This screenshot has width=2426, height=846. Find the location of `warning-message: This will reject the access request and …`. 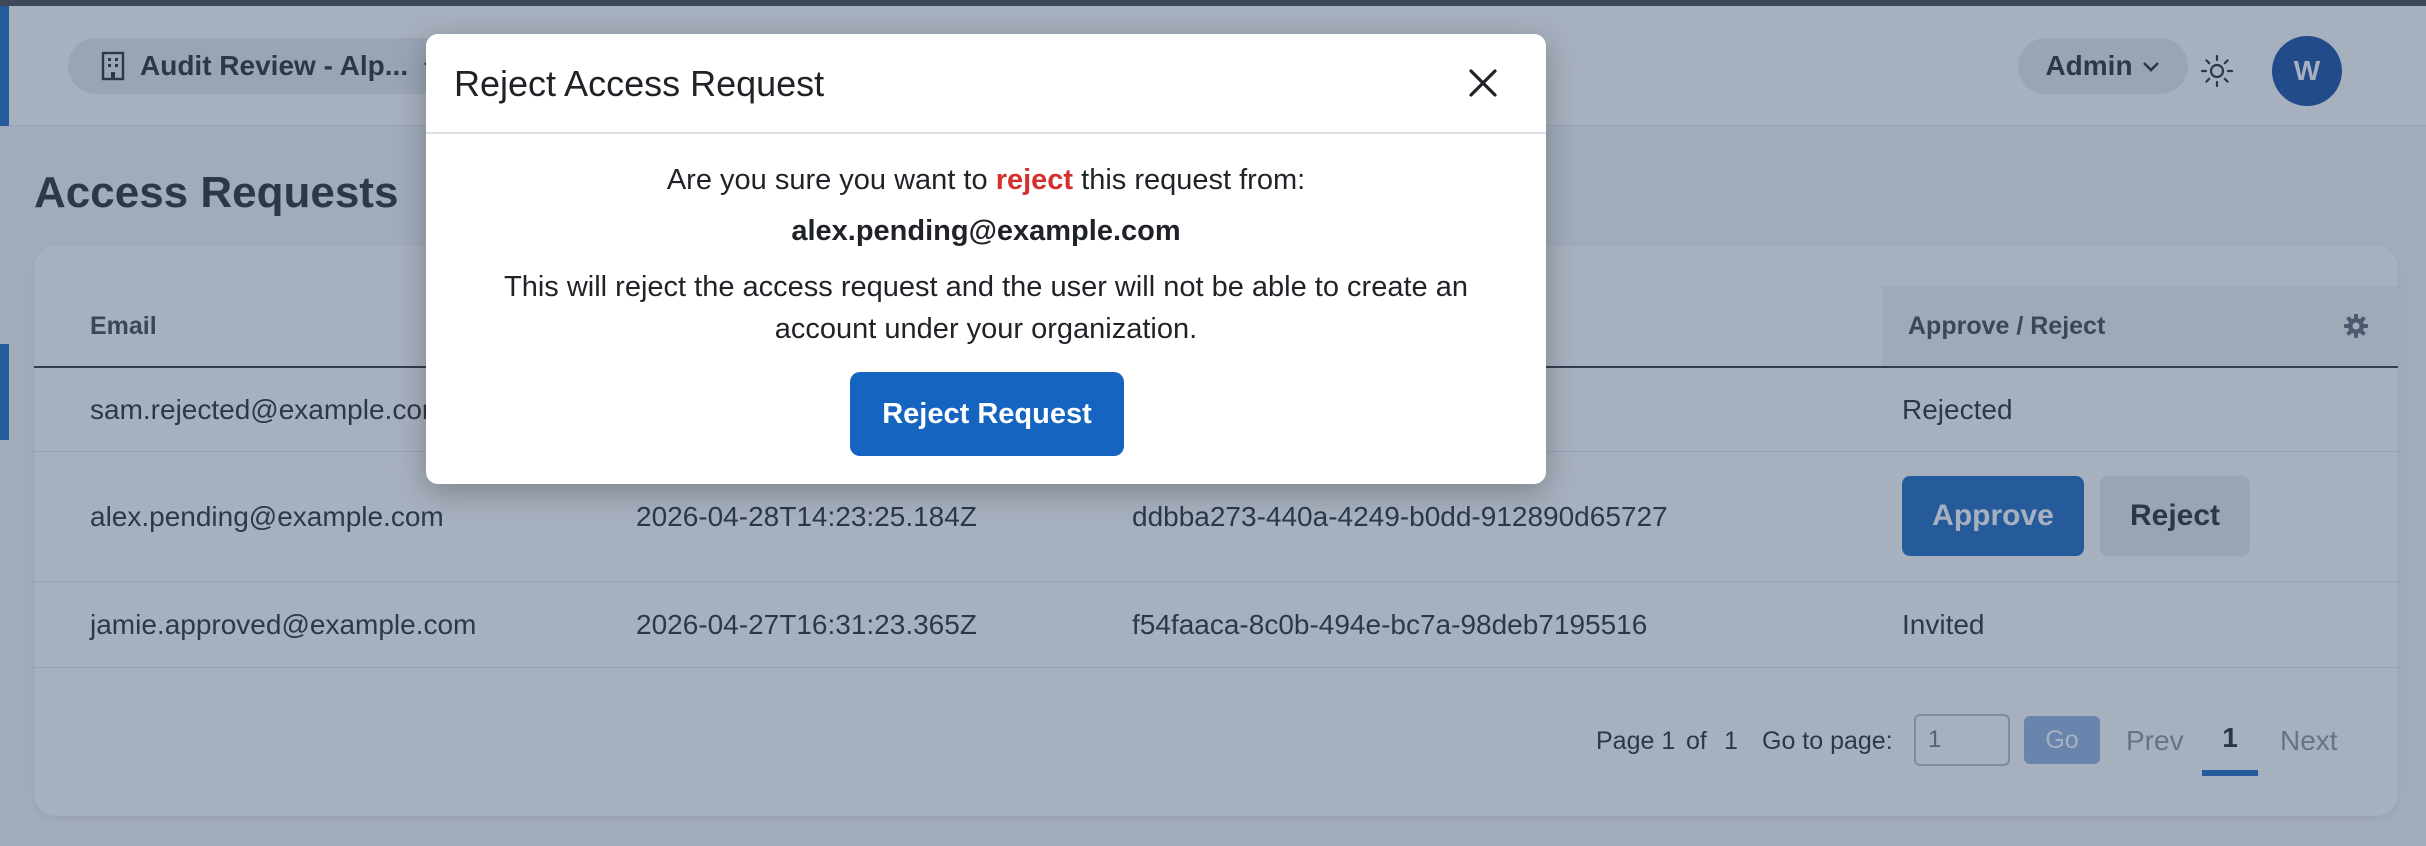

warning-message: This will reject the access request and … is located at coordinates (986, 308).